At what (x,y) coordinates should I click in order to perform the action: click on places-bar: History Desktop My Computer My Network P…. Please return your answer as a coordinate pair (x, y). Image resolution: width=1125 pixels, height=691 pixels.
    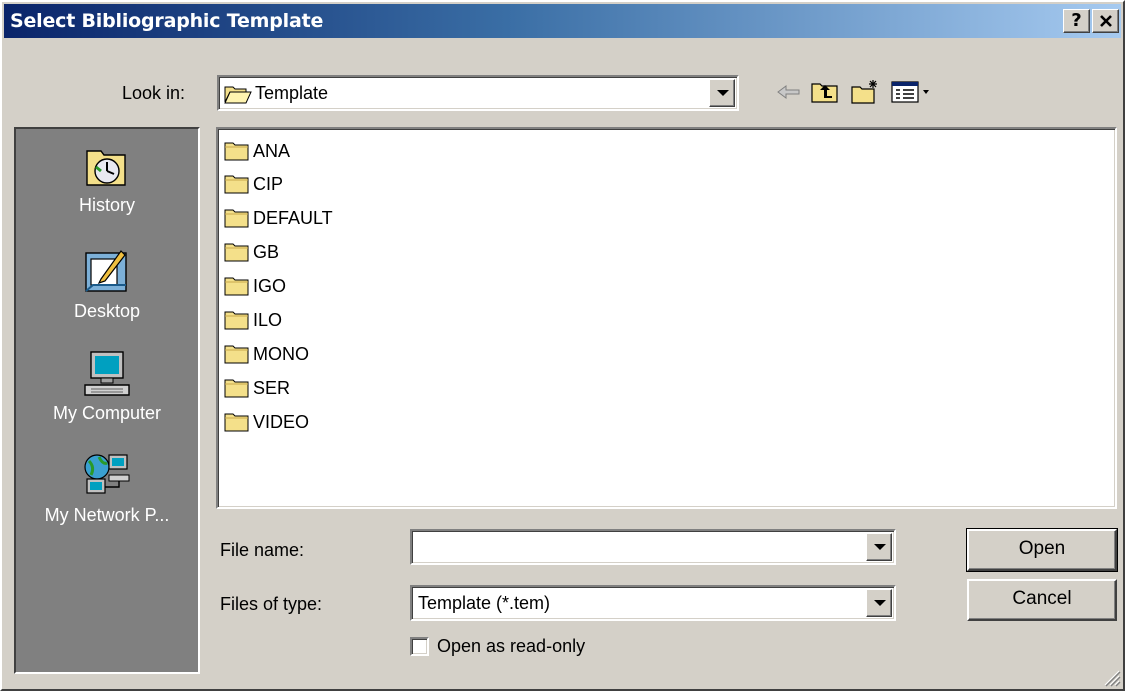
    Looking at the image, I should click on (107, 400).